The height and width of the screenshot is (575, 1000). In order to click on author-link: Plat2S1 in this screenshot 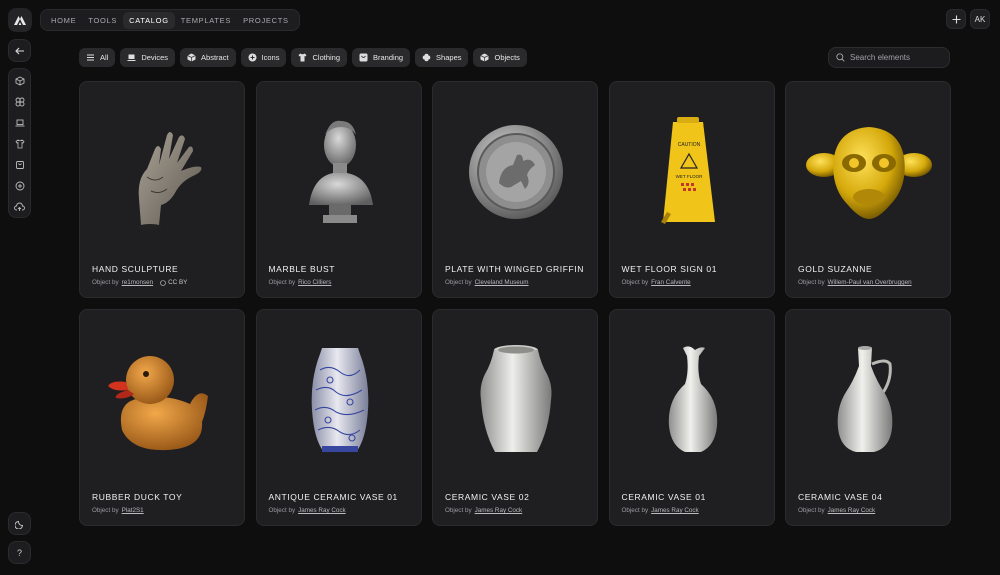, I will do `click(133, 510)`.